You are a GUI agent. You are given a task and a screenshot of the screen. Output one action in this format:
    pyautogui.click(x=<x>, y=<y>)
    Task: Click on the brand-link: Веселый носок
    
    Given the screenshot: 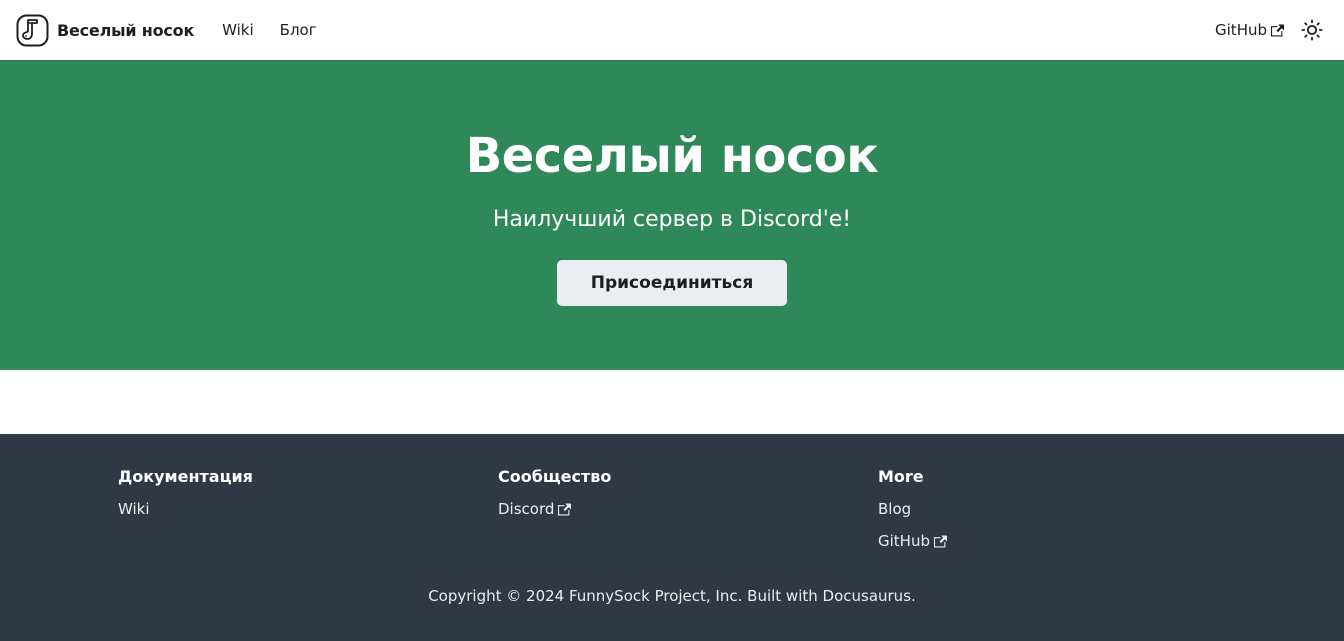 What is the action you would take?
    pyautogui.click(x=105, y=30)
    